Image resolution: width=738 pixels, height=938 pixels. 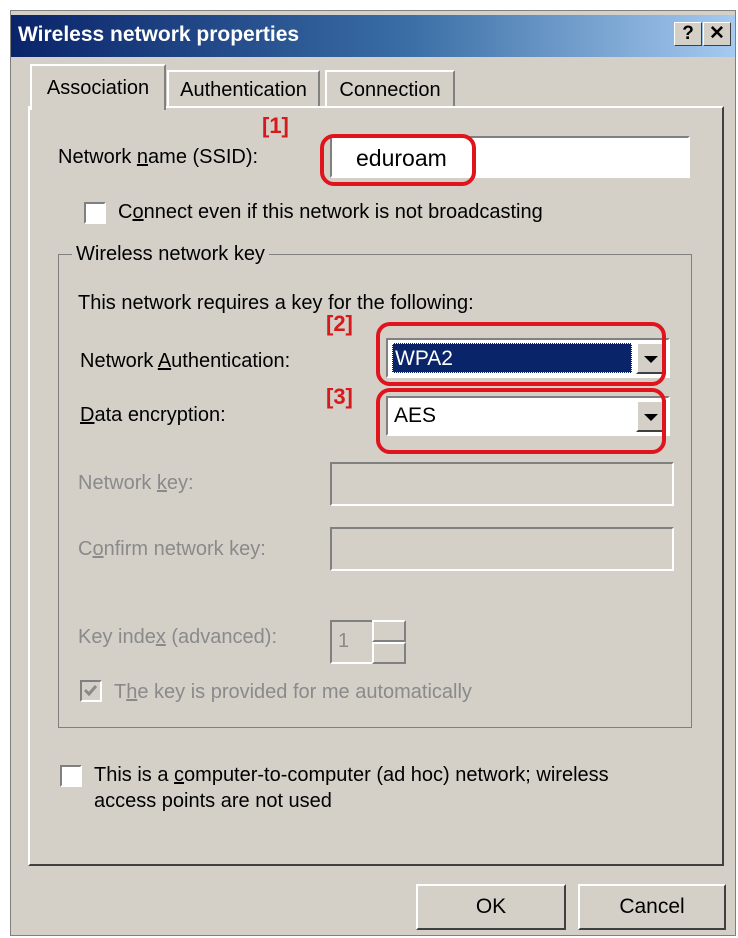 What do you see at coordinates (71, 776) in the screenshot?
I see `adhoc-checkbox` at bounding box center [71, 776].